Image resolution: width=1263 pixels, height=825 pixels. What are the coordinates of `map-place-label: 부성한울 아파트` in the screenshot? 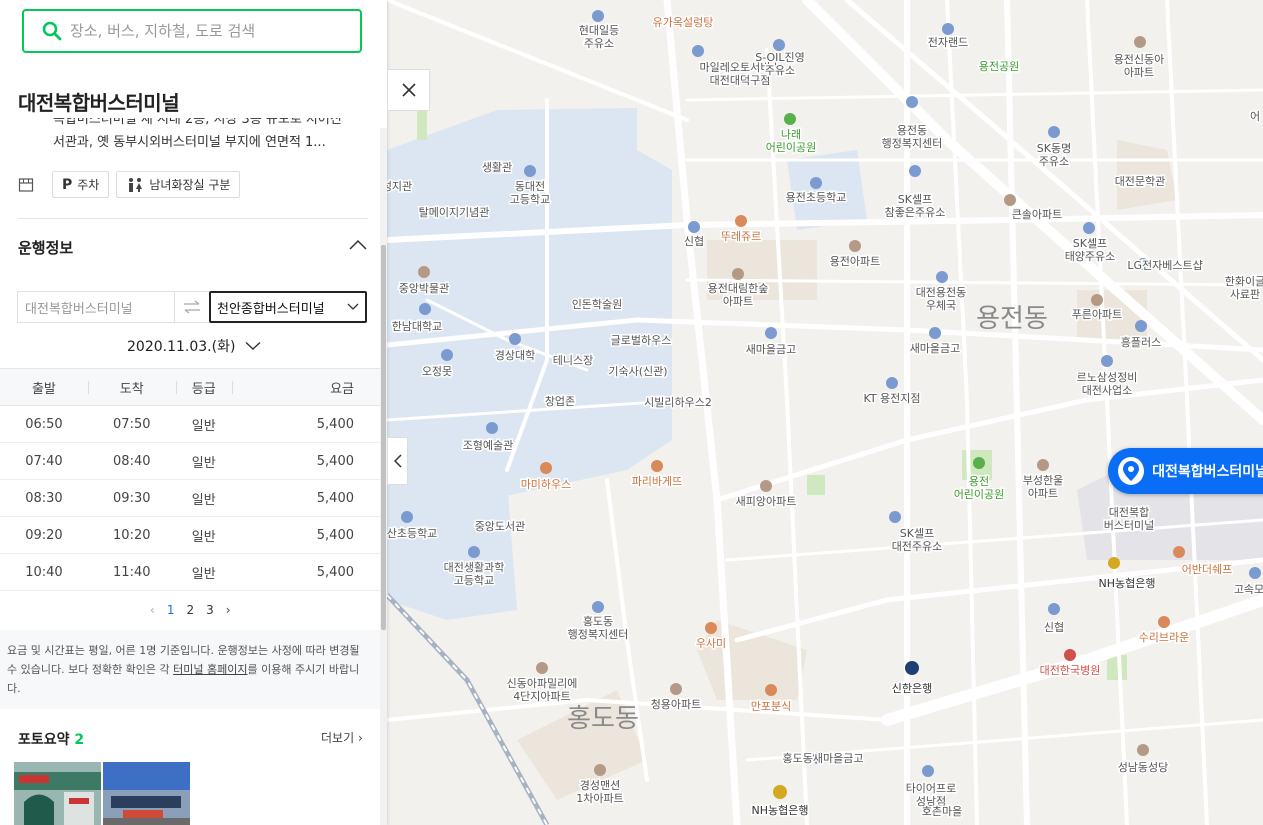 It's located at (1042, 487).